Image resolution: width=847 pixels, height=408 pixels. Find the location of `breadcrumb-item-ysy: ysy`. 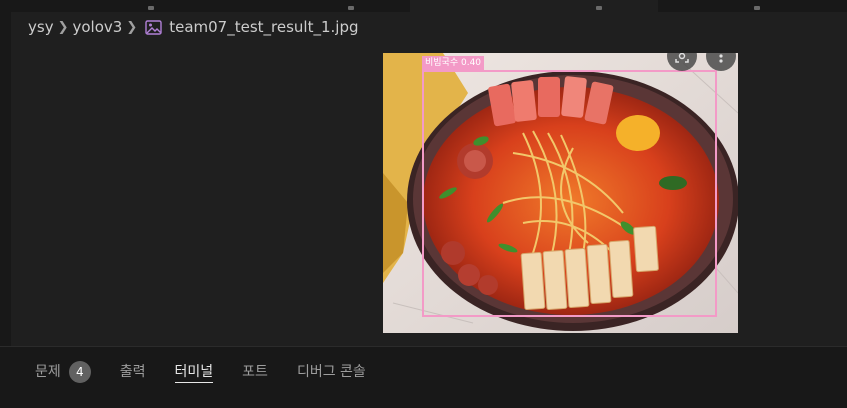

breadcrumb-item-ysy: ysy is located at coordinates (41, 27).